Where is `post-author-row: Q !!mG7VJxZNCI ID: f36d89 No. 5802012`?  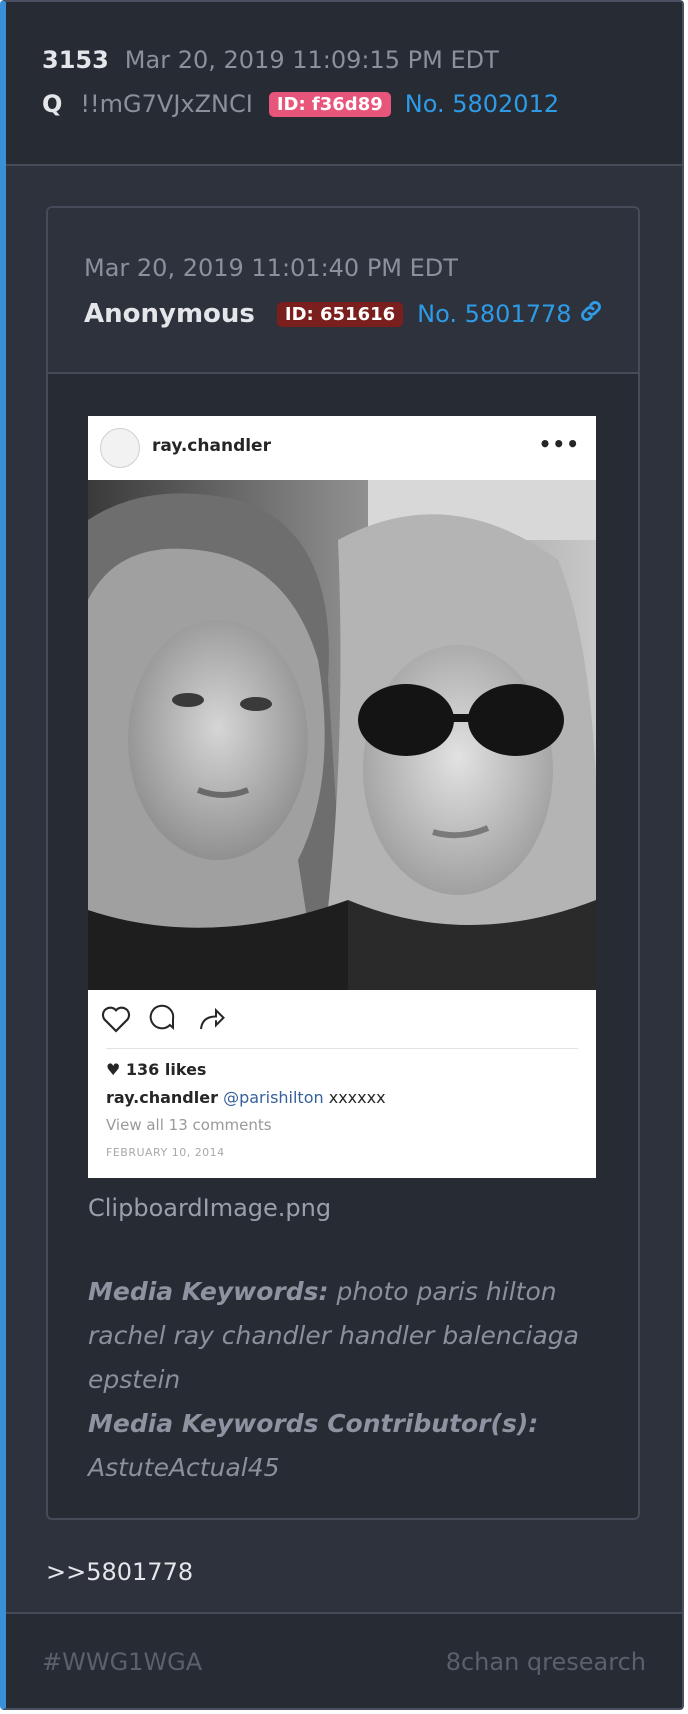
post-author-row: Q !!mG7VJxZNCI ID: f36d89 No. 5802012 is located at coordinates (300, 104).